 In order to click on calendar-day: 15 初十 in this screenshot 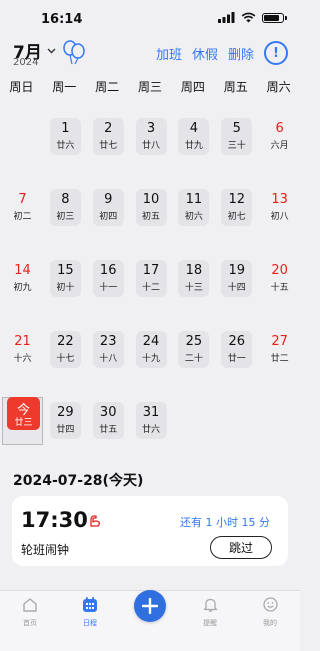, I will do `click(65, 278)`.